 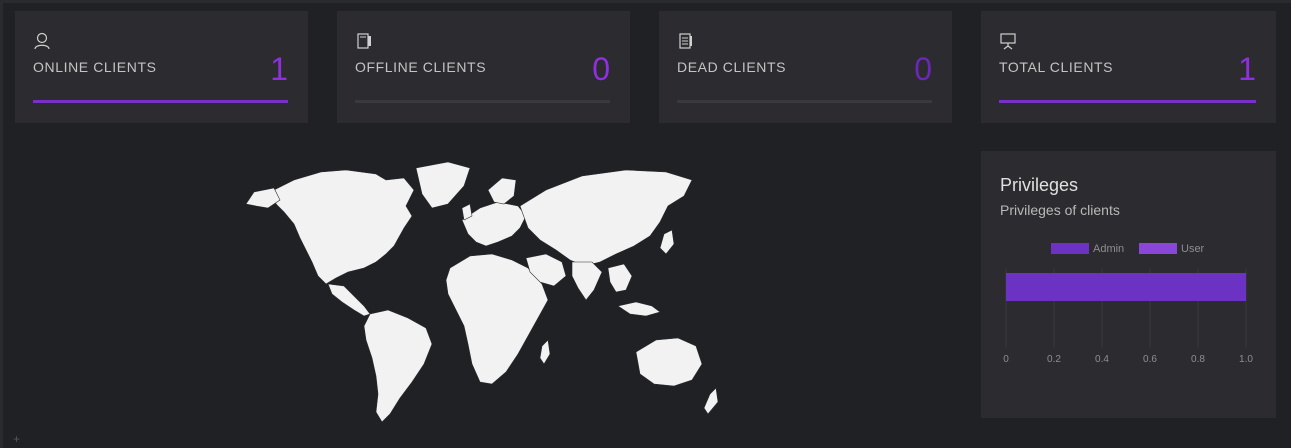 I want to click on legend-label-user: User, so click(x=1193, y=249).